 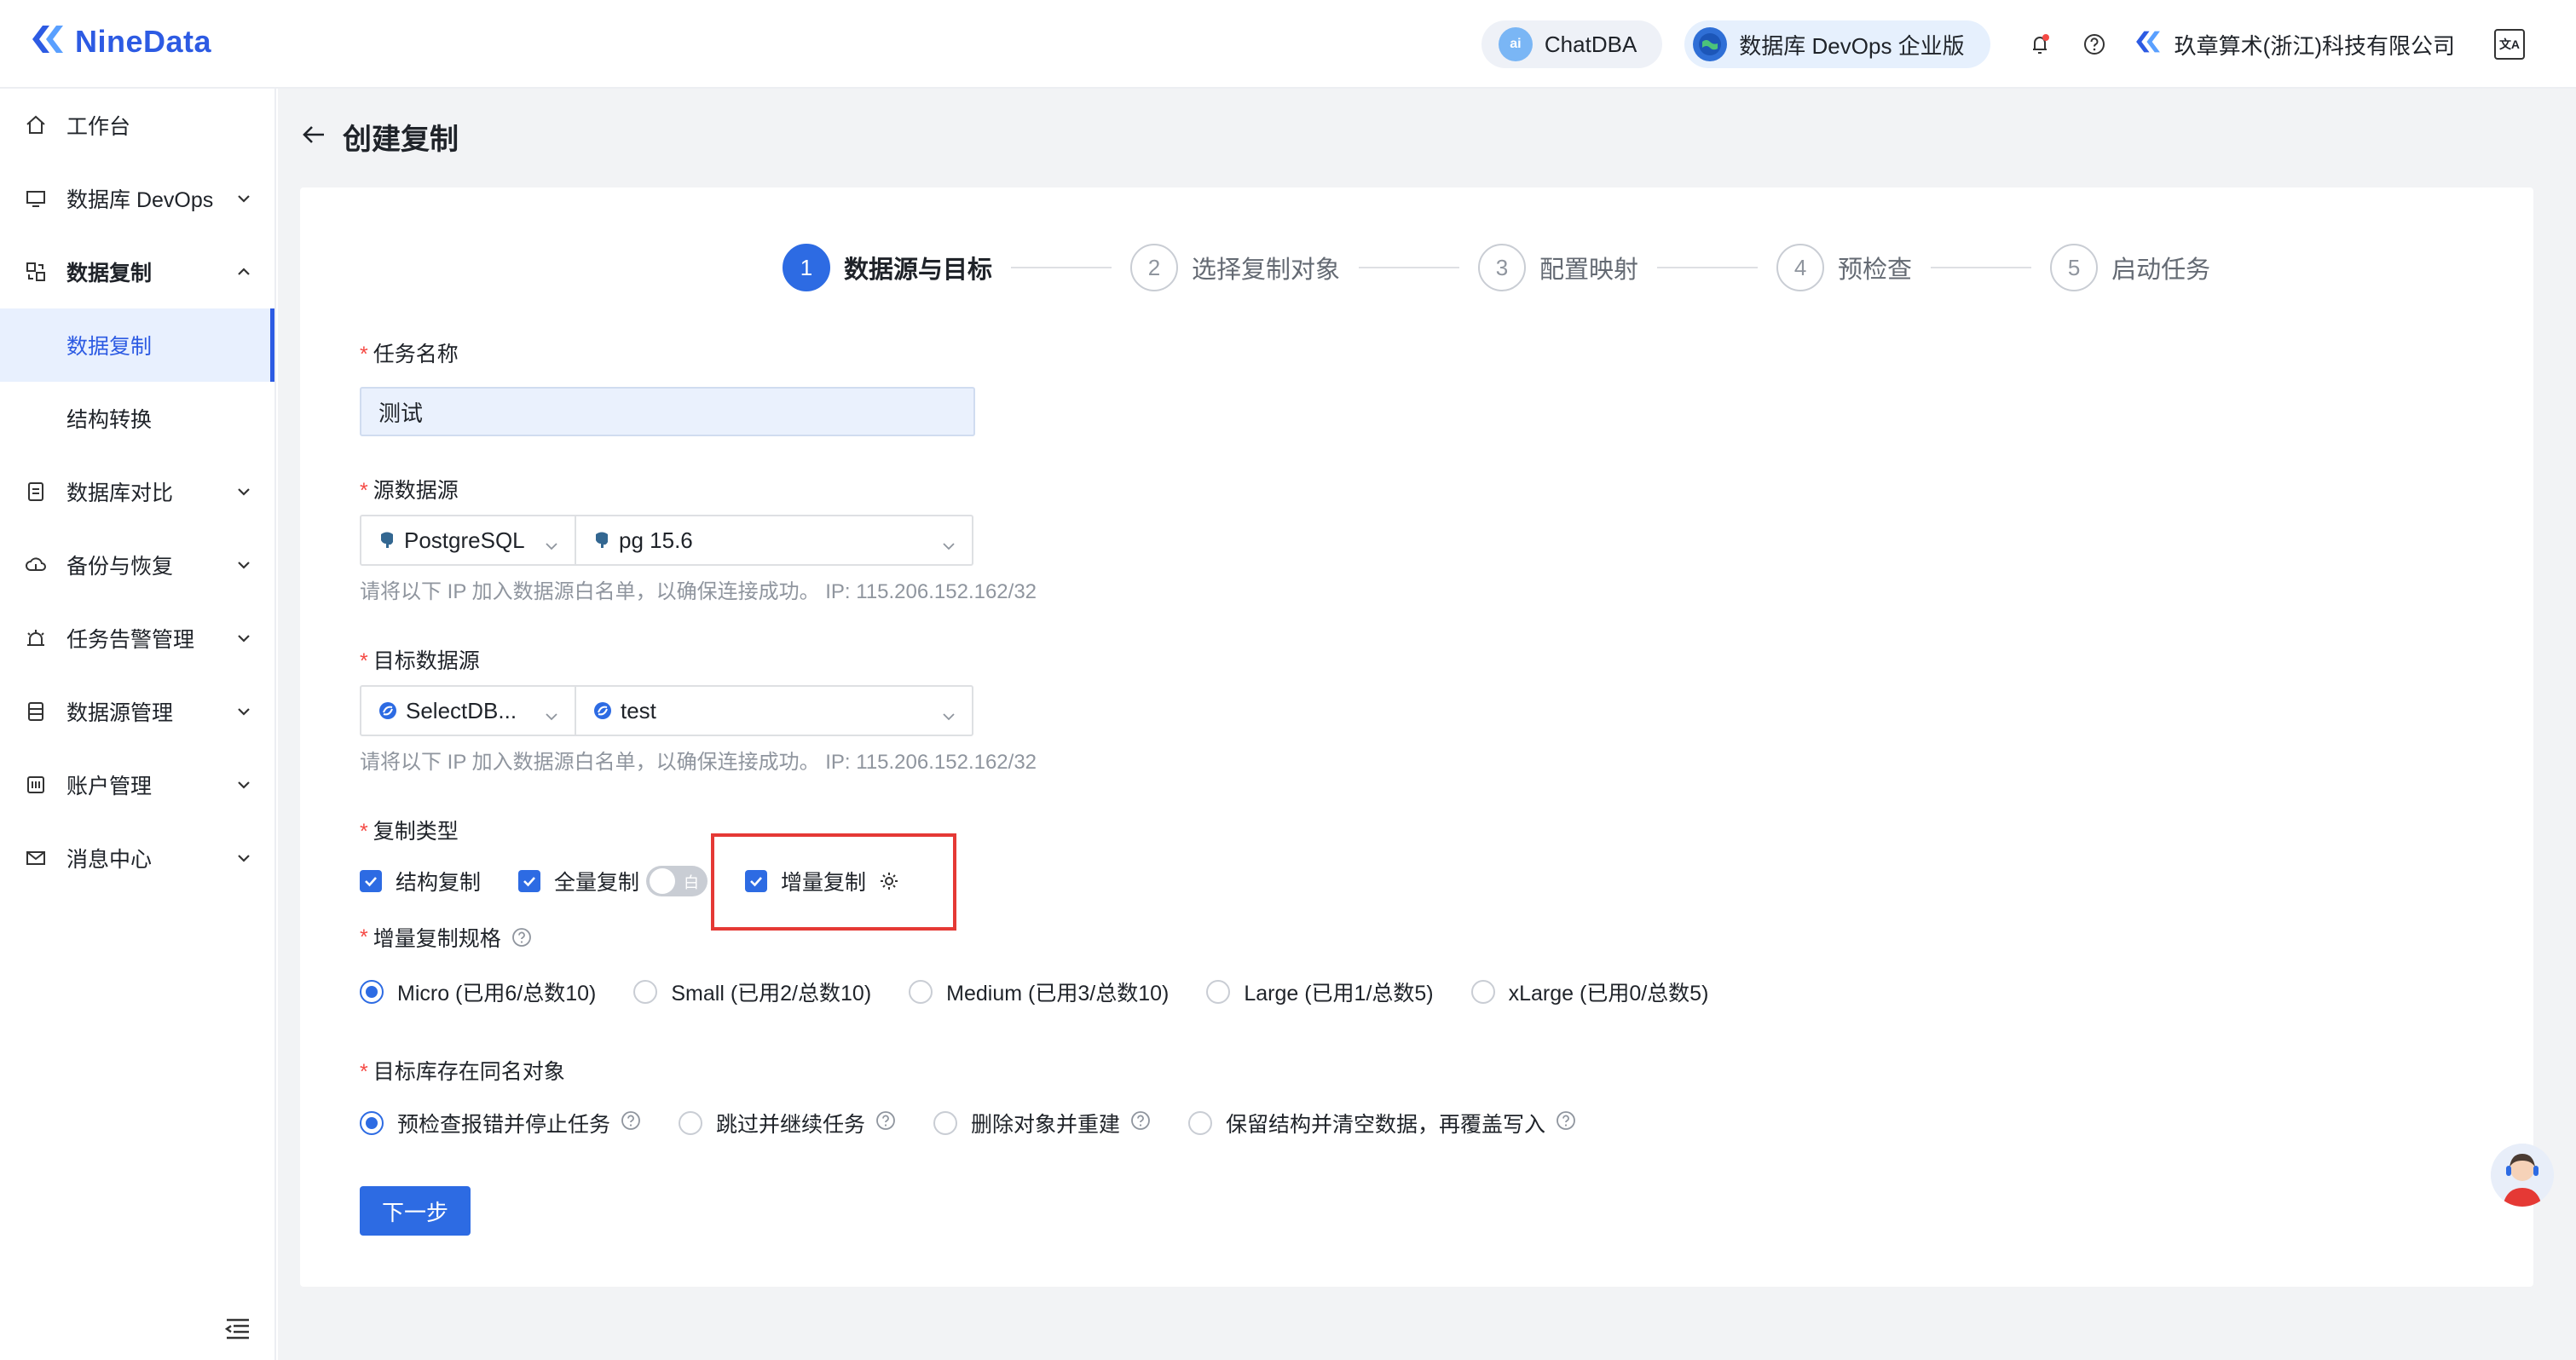 I want to click on bell-icon, so click(x=2040, y=44).